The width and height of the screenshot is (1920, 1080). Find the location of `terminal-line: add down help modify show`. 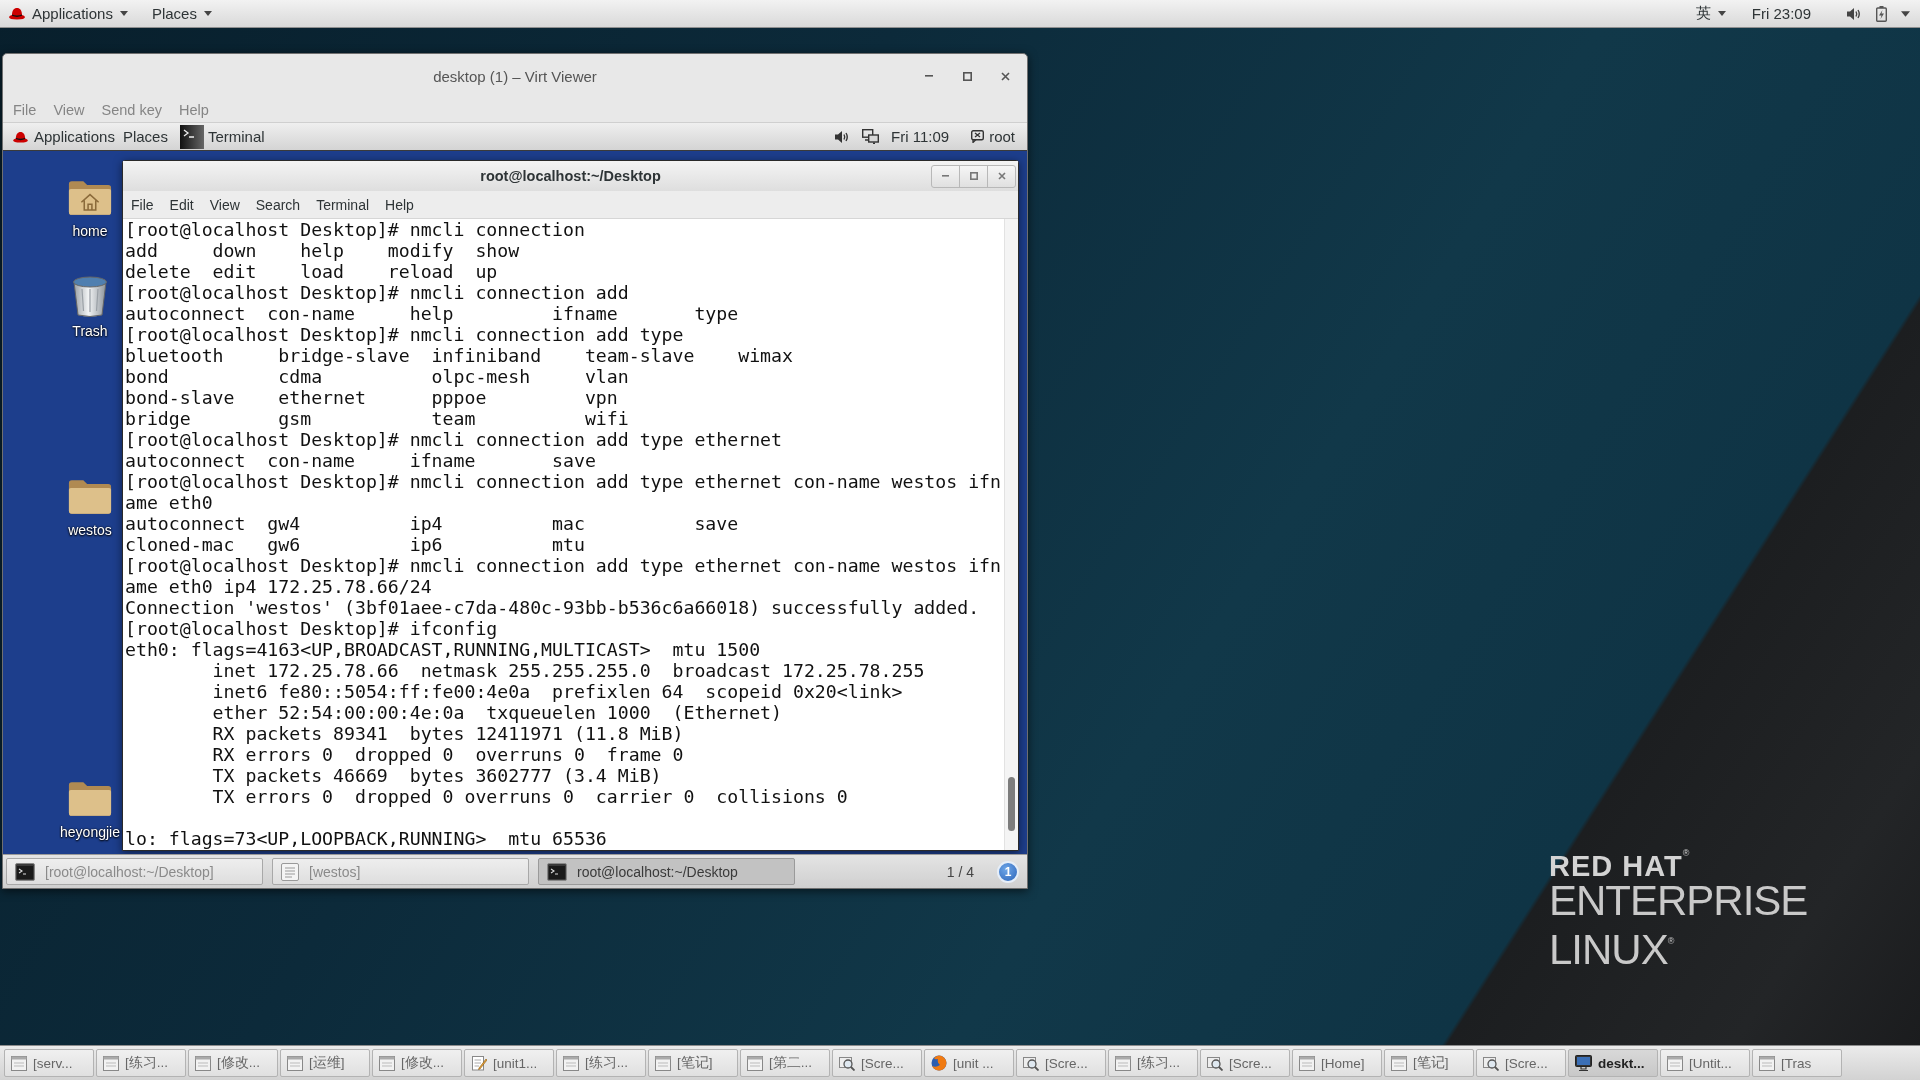

terminal-line: add down help modify show is located at coordinates (322, 250).